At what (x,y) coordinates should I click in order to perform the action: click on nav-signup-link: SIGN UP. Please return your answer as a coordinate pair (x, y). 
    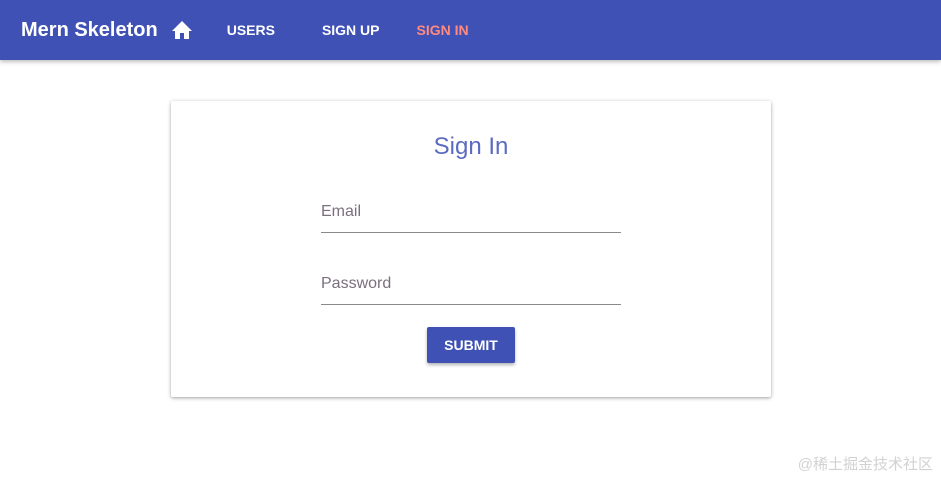
    Looking at the image, I should click on (351, 30).